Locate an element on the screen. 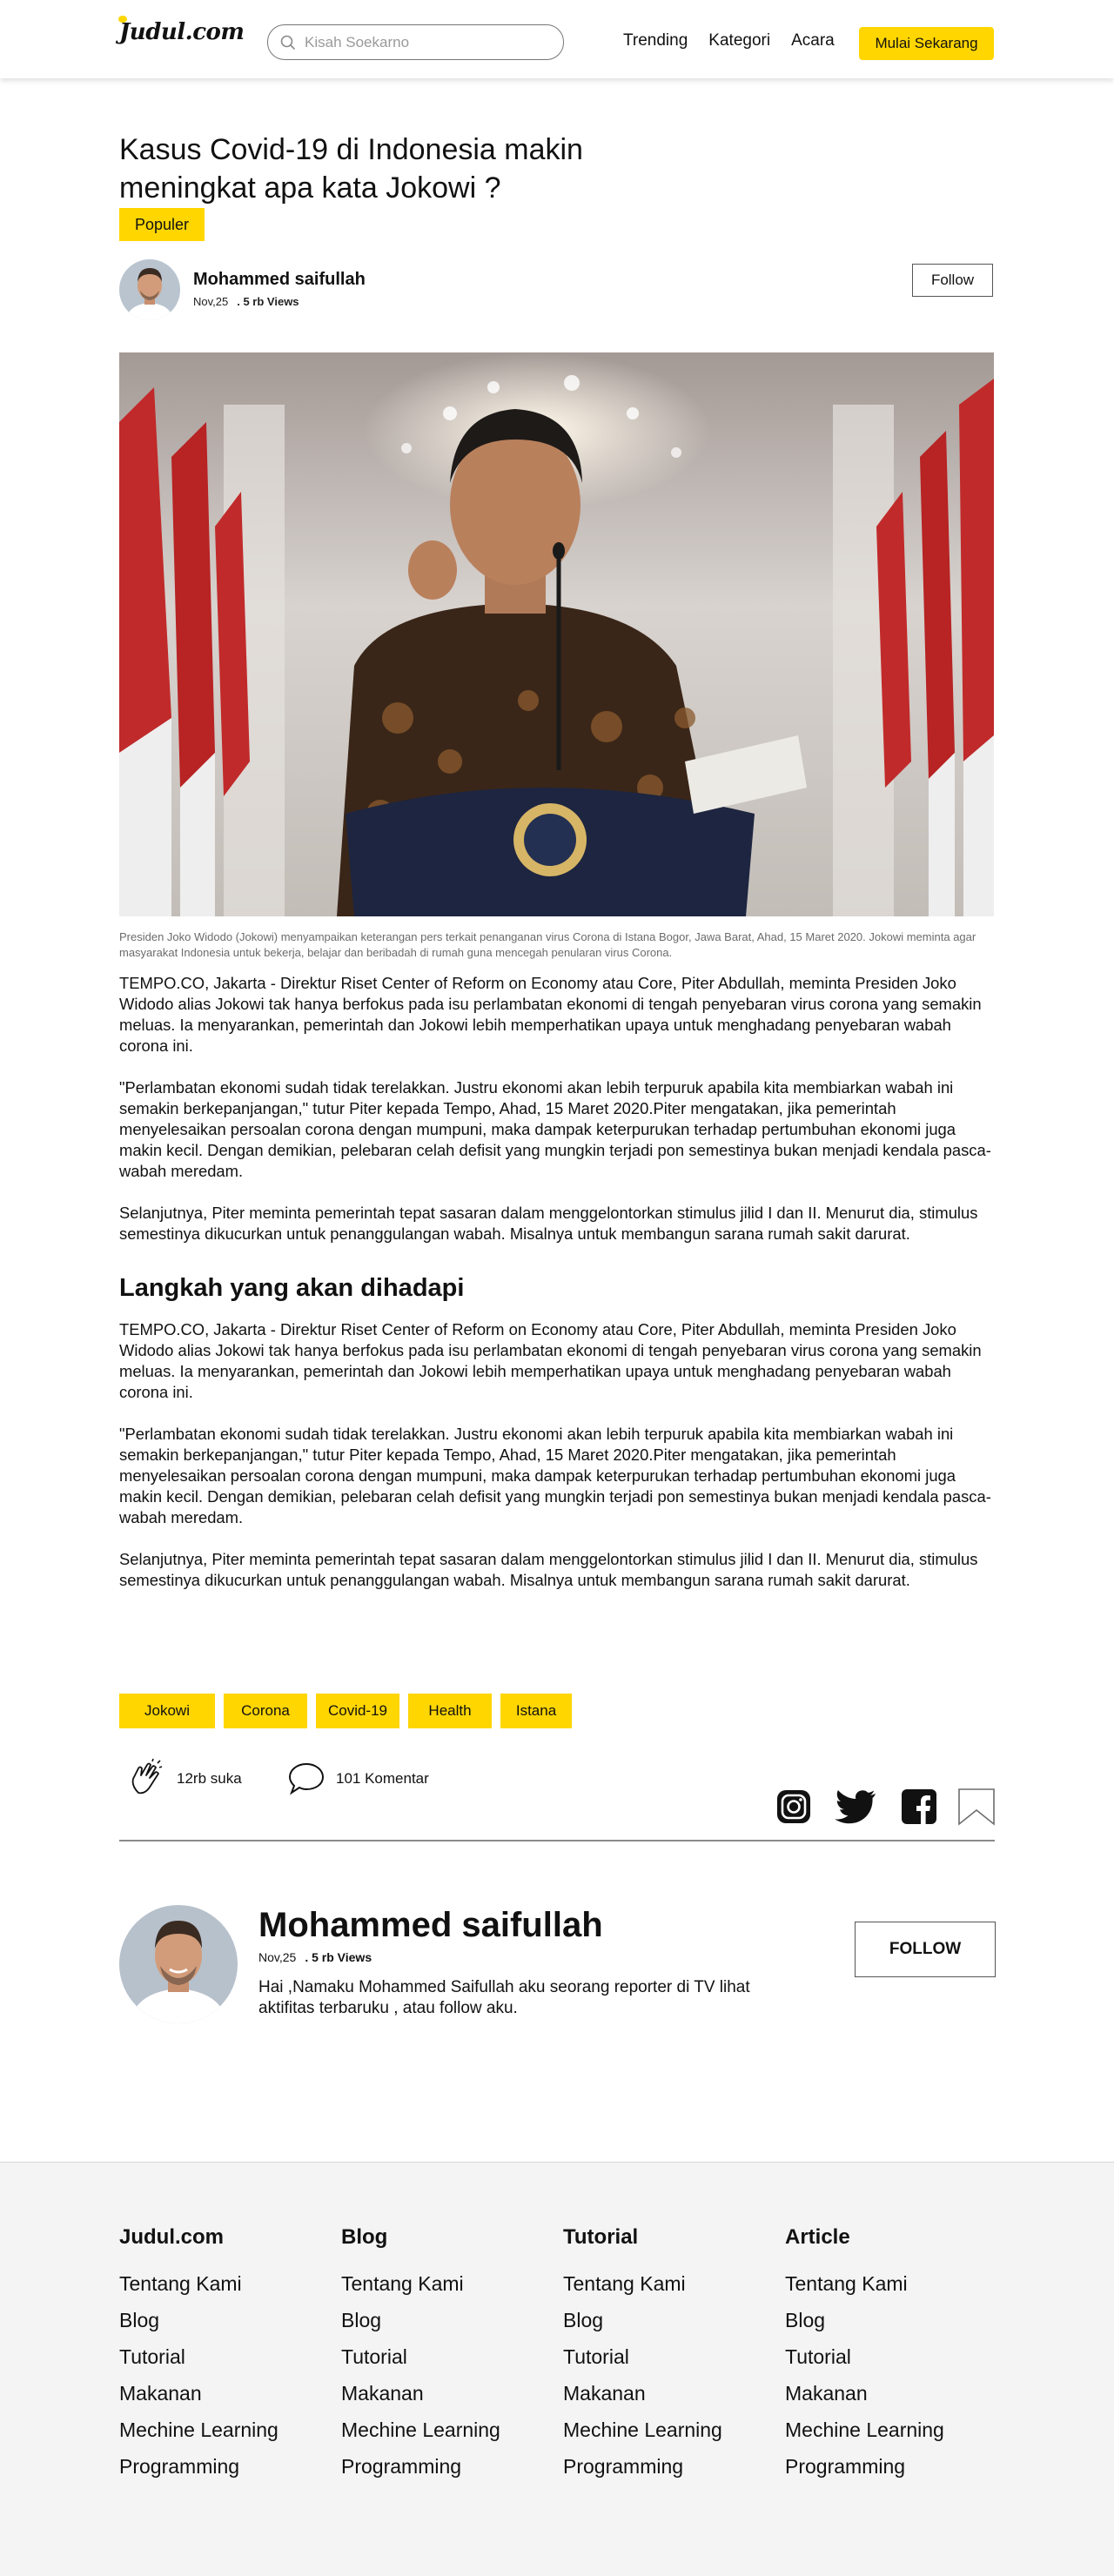 Image resolution: width=1114 pixels, height=2576 pixels. instagram-icon is located at coordinates (794, 1807).